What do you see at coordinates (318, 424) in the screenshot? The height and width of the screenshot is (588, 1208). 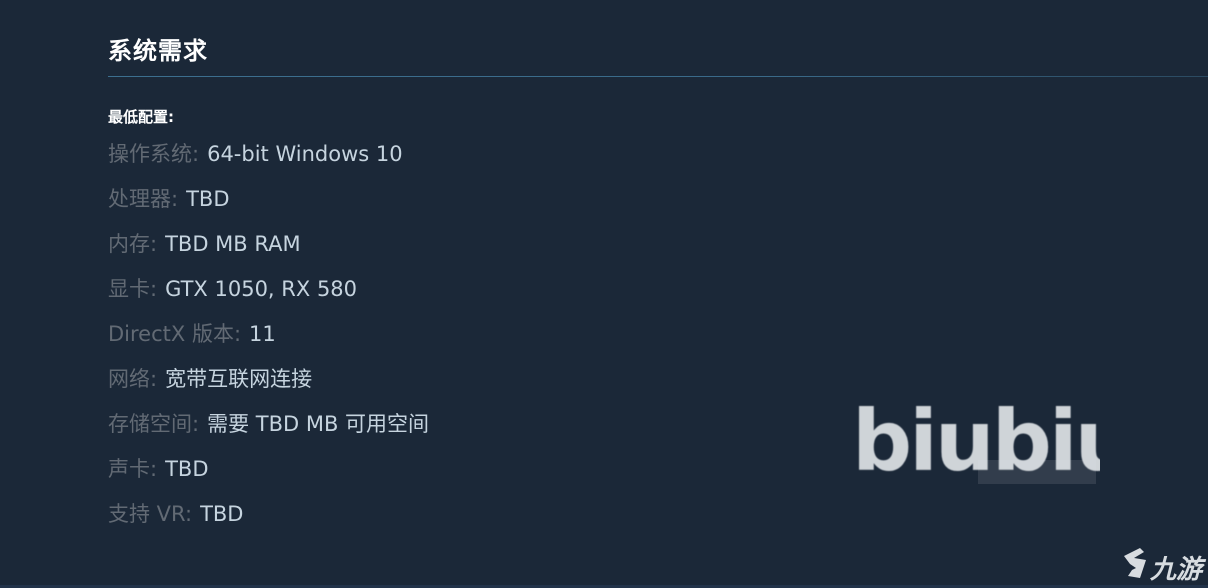 I see `requirement-value: 需要 TBD MB 可用空间` at bounding box center [318, 424].